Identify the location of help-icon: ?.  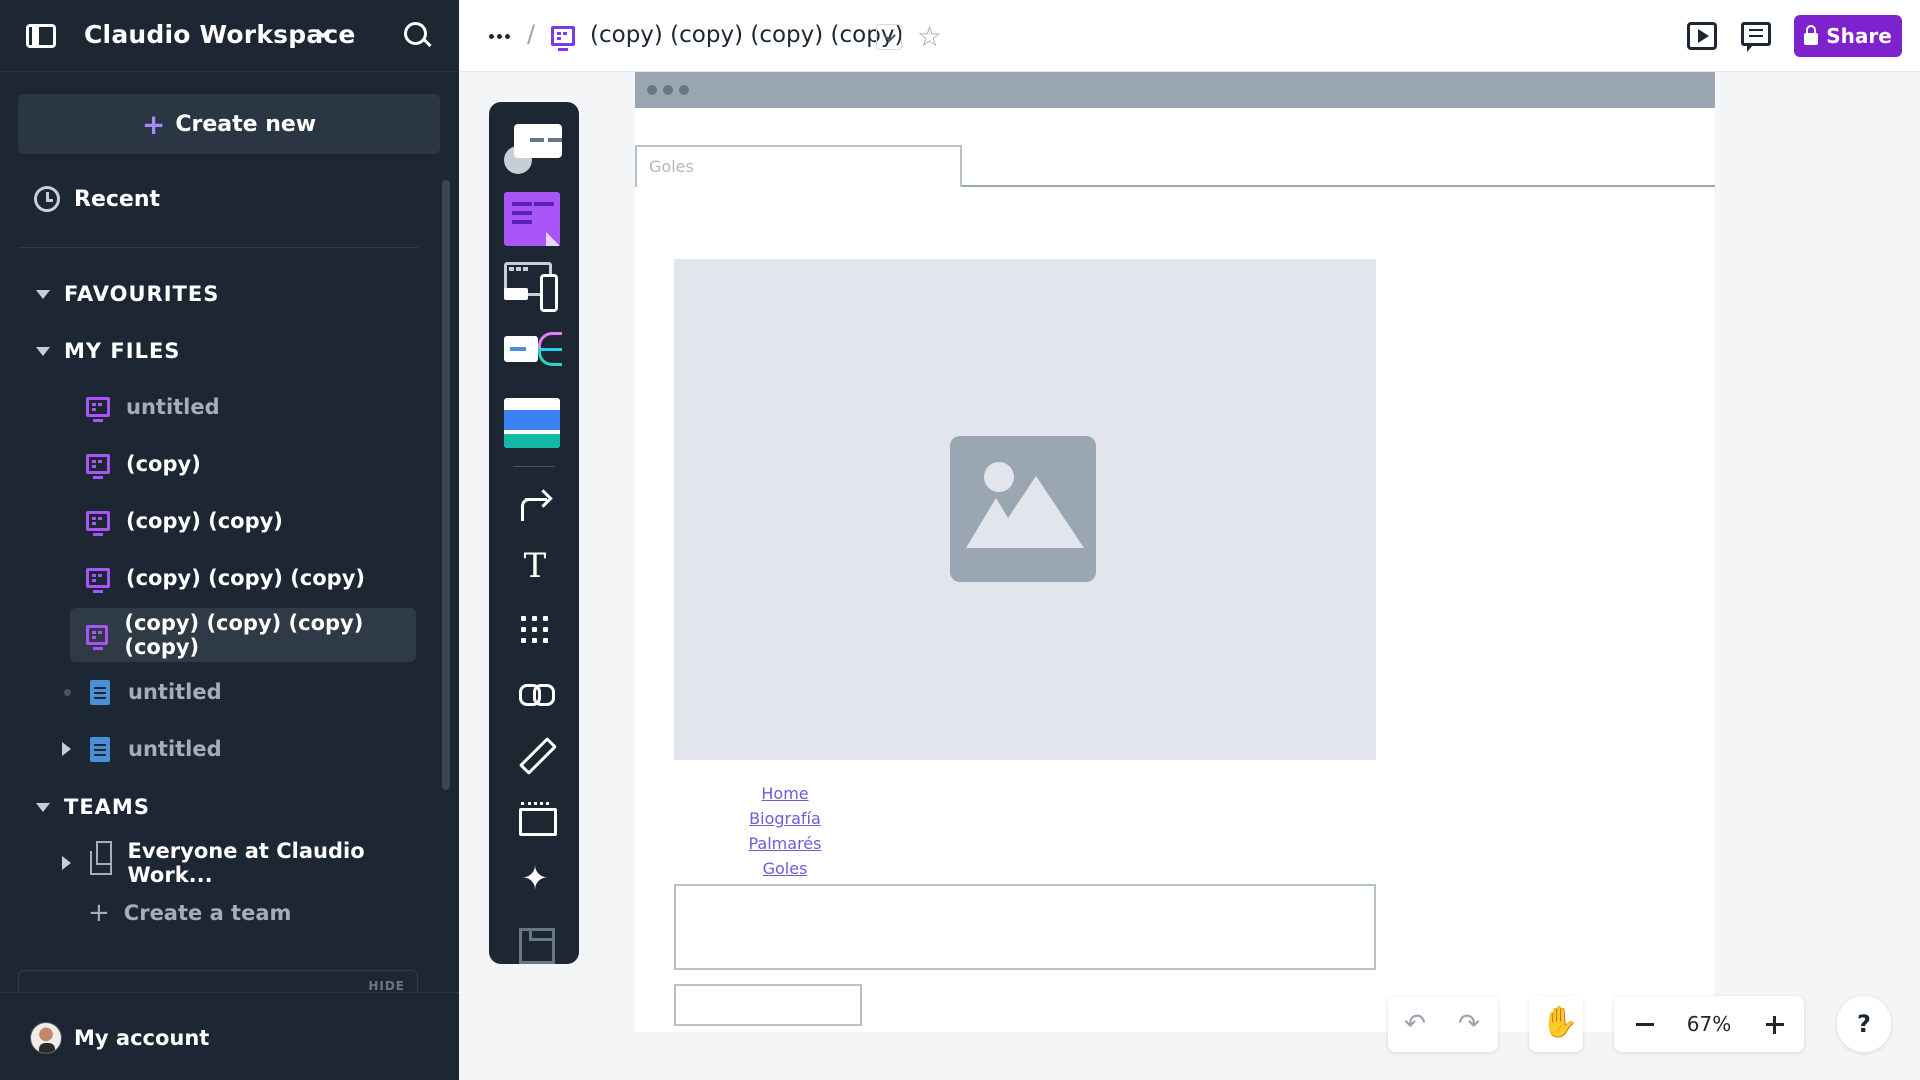
(1864, 1024).